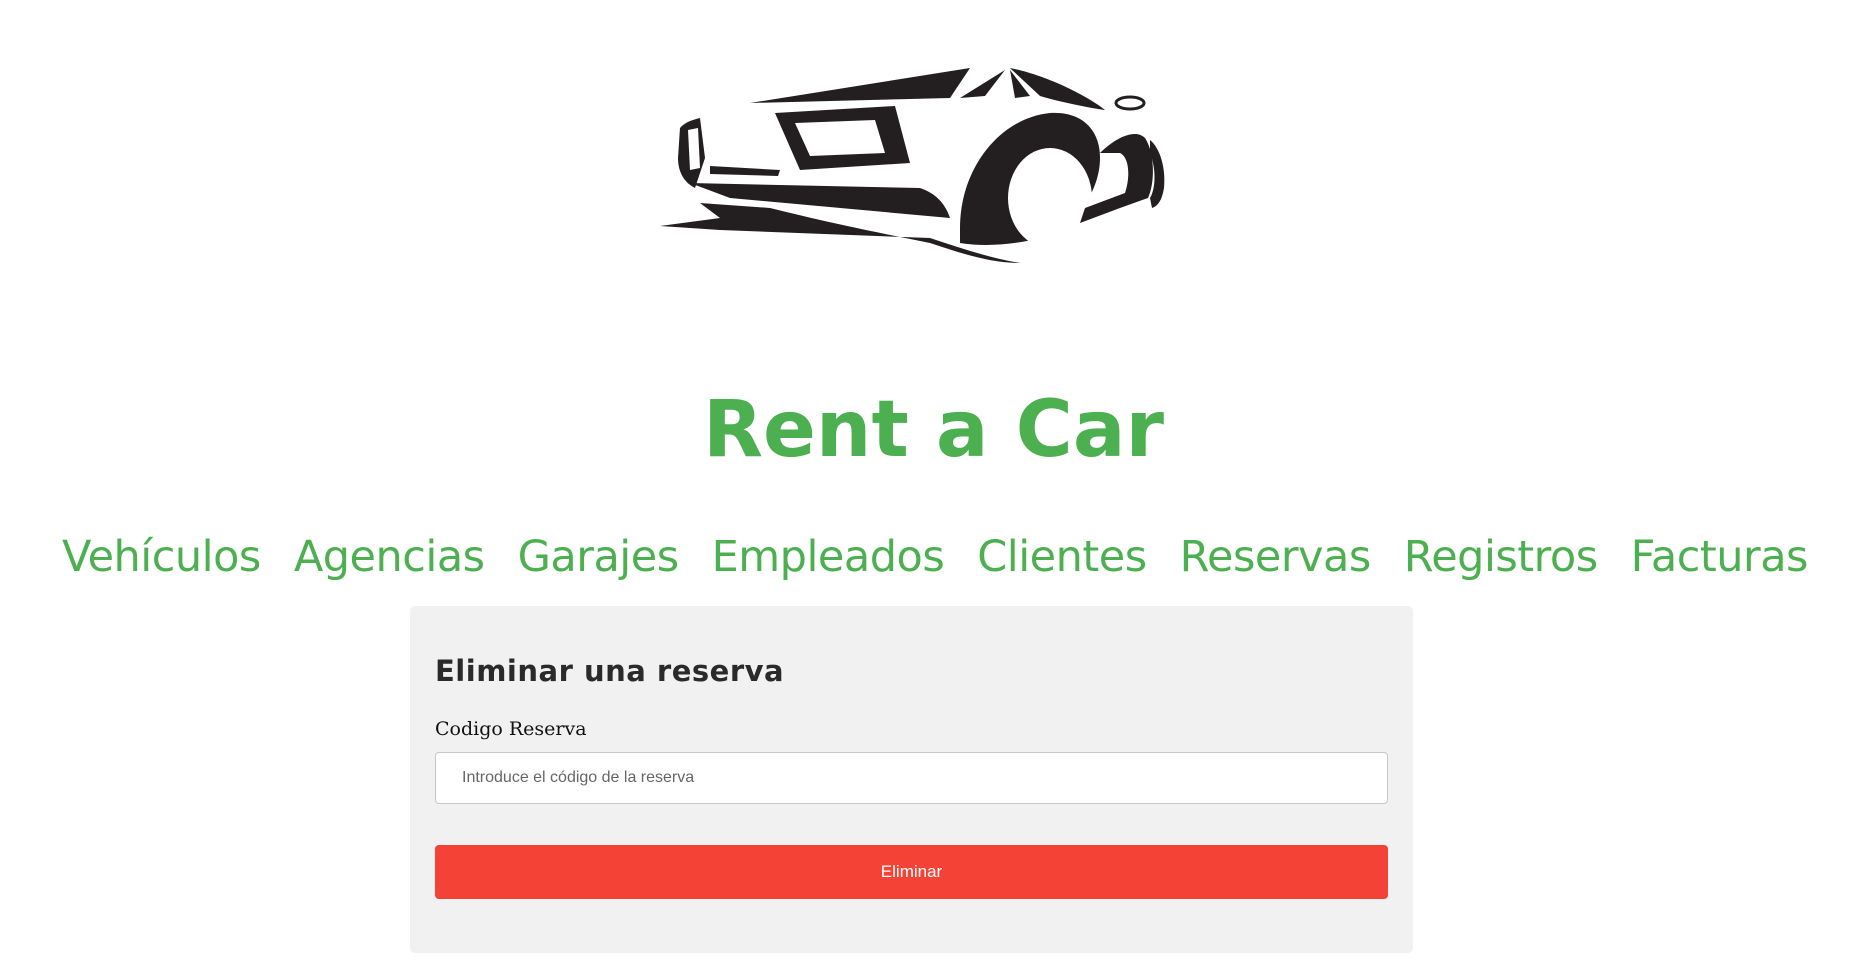  I want to click on nav-item-reservas: Reservas, so click(1276, 557).